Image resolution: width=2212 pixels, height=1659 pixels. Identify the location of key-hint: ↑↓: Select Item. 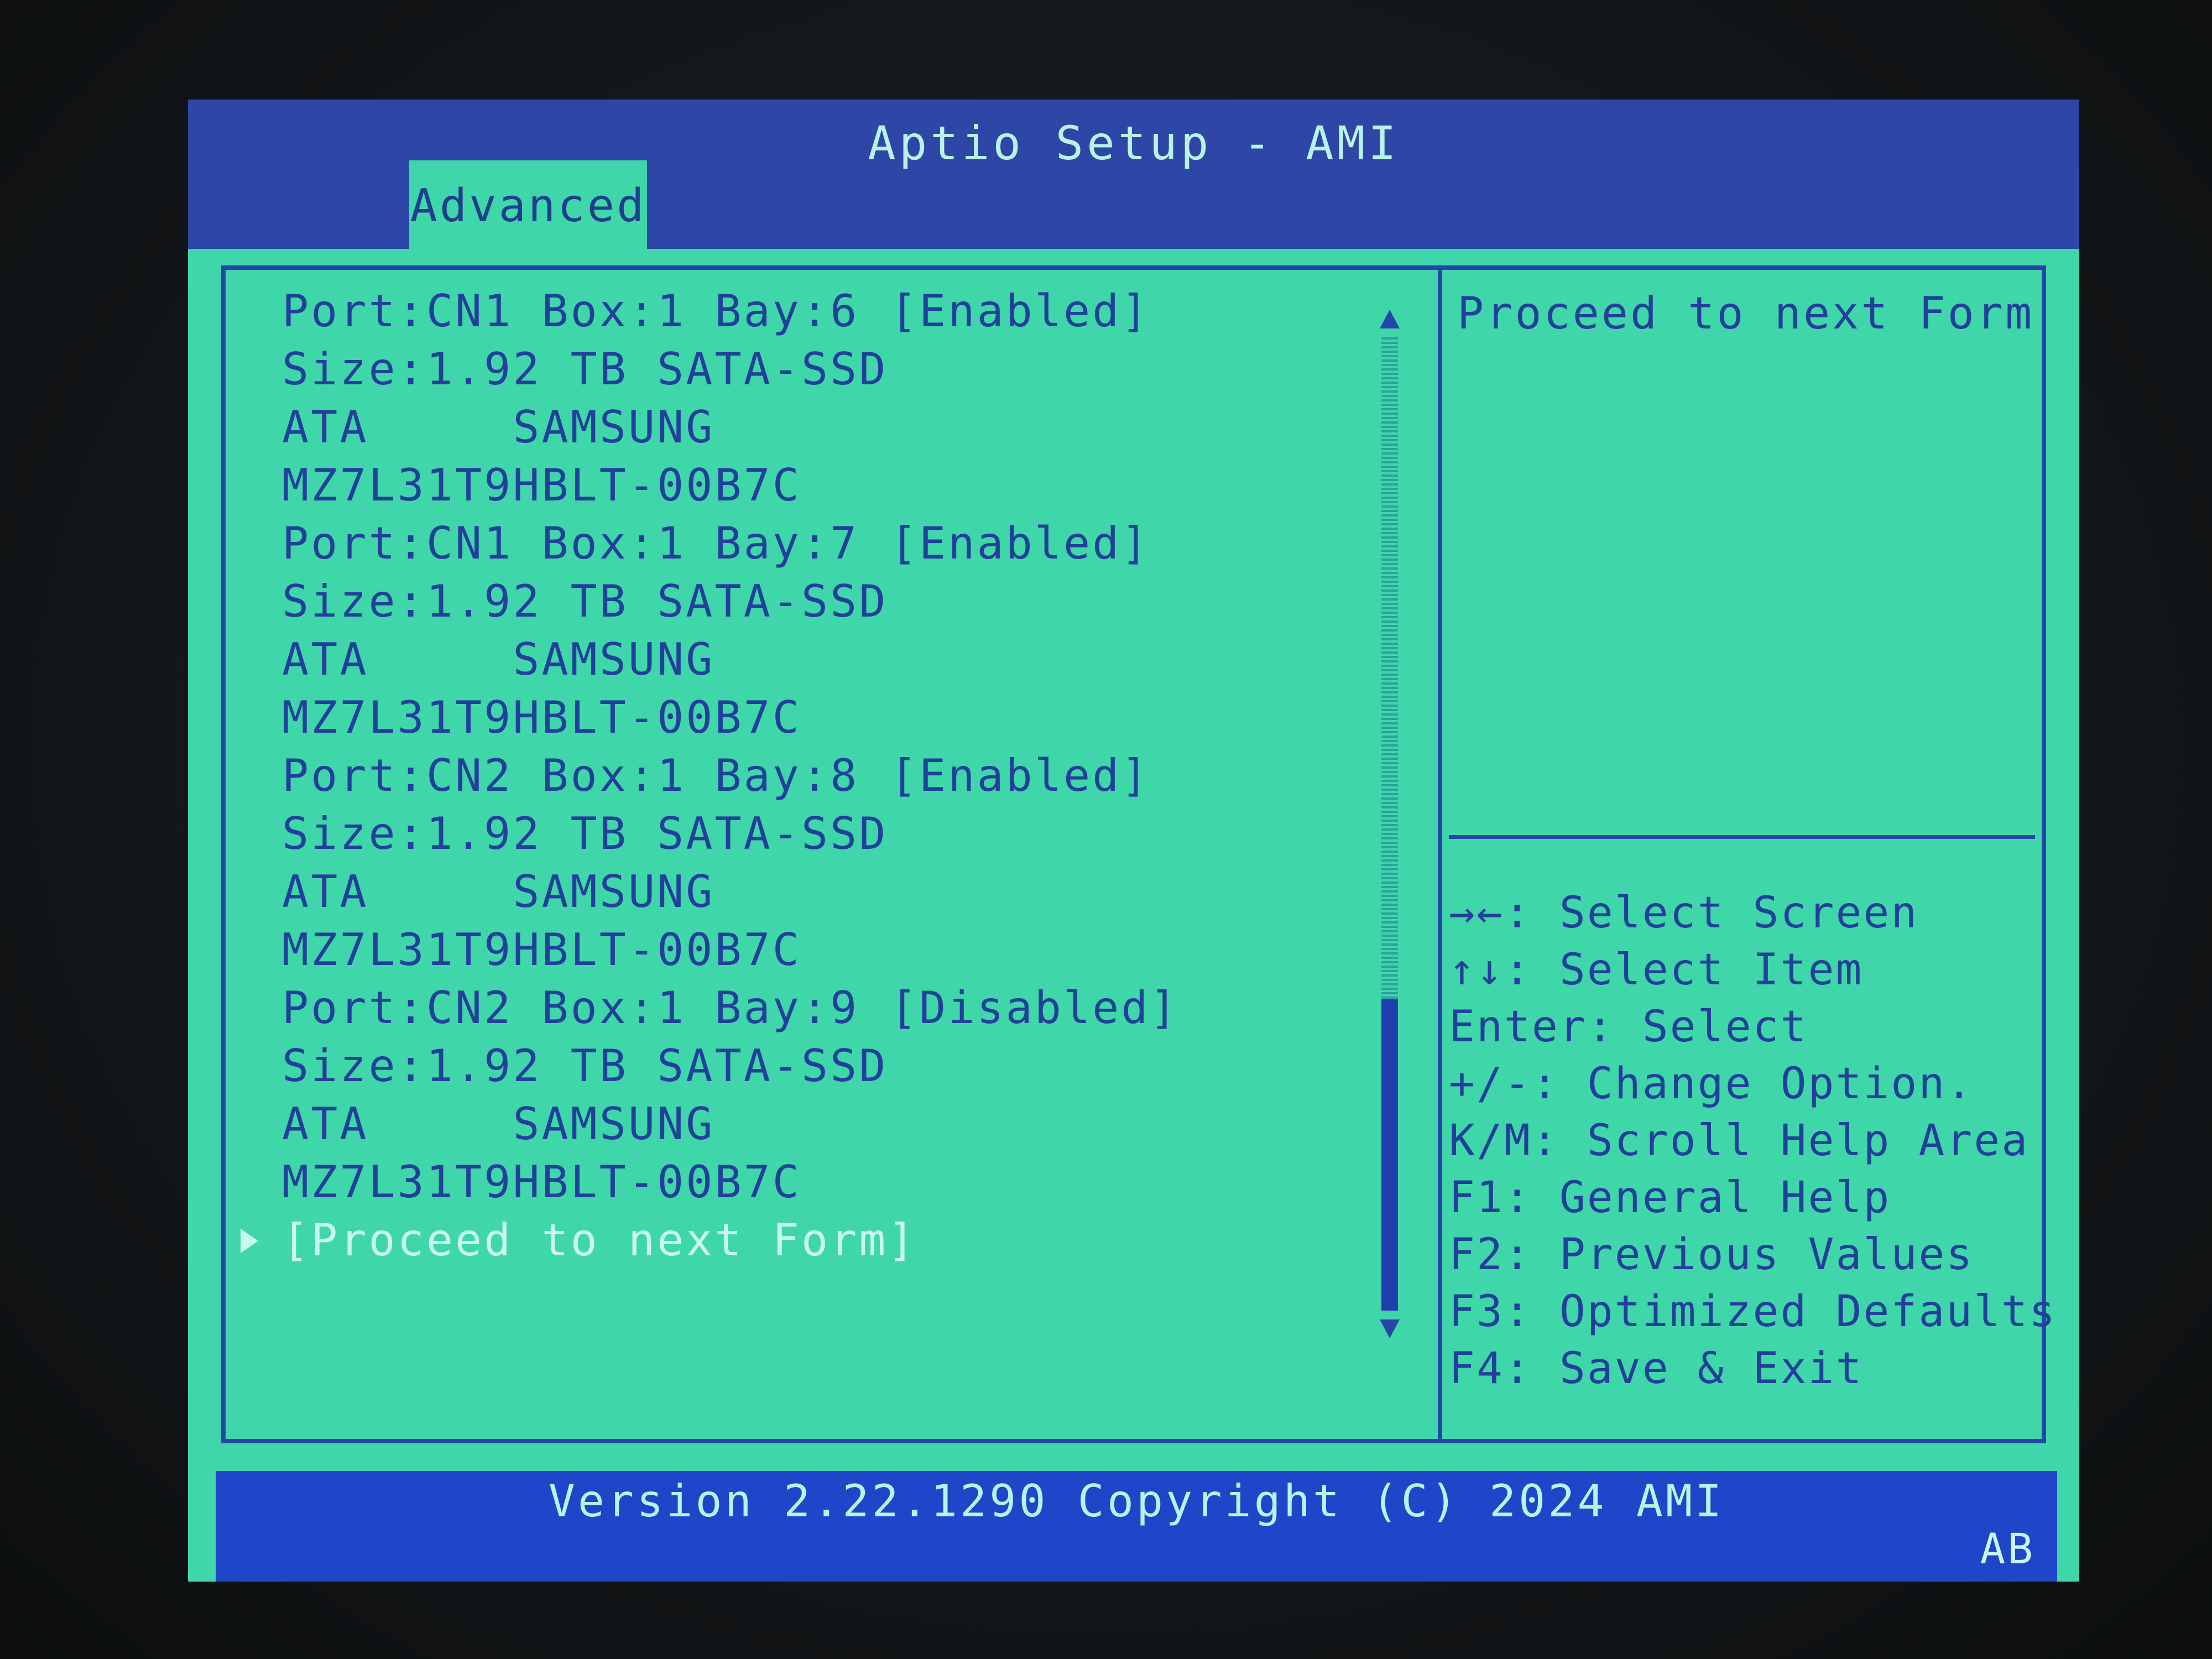
(1657, 970).